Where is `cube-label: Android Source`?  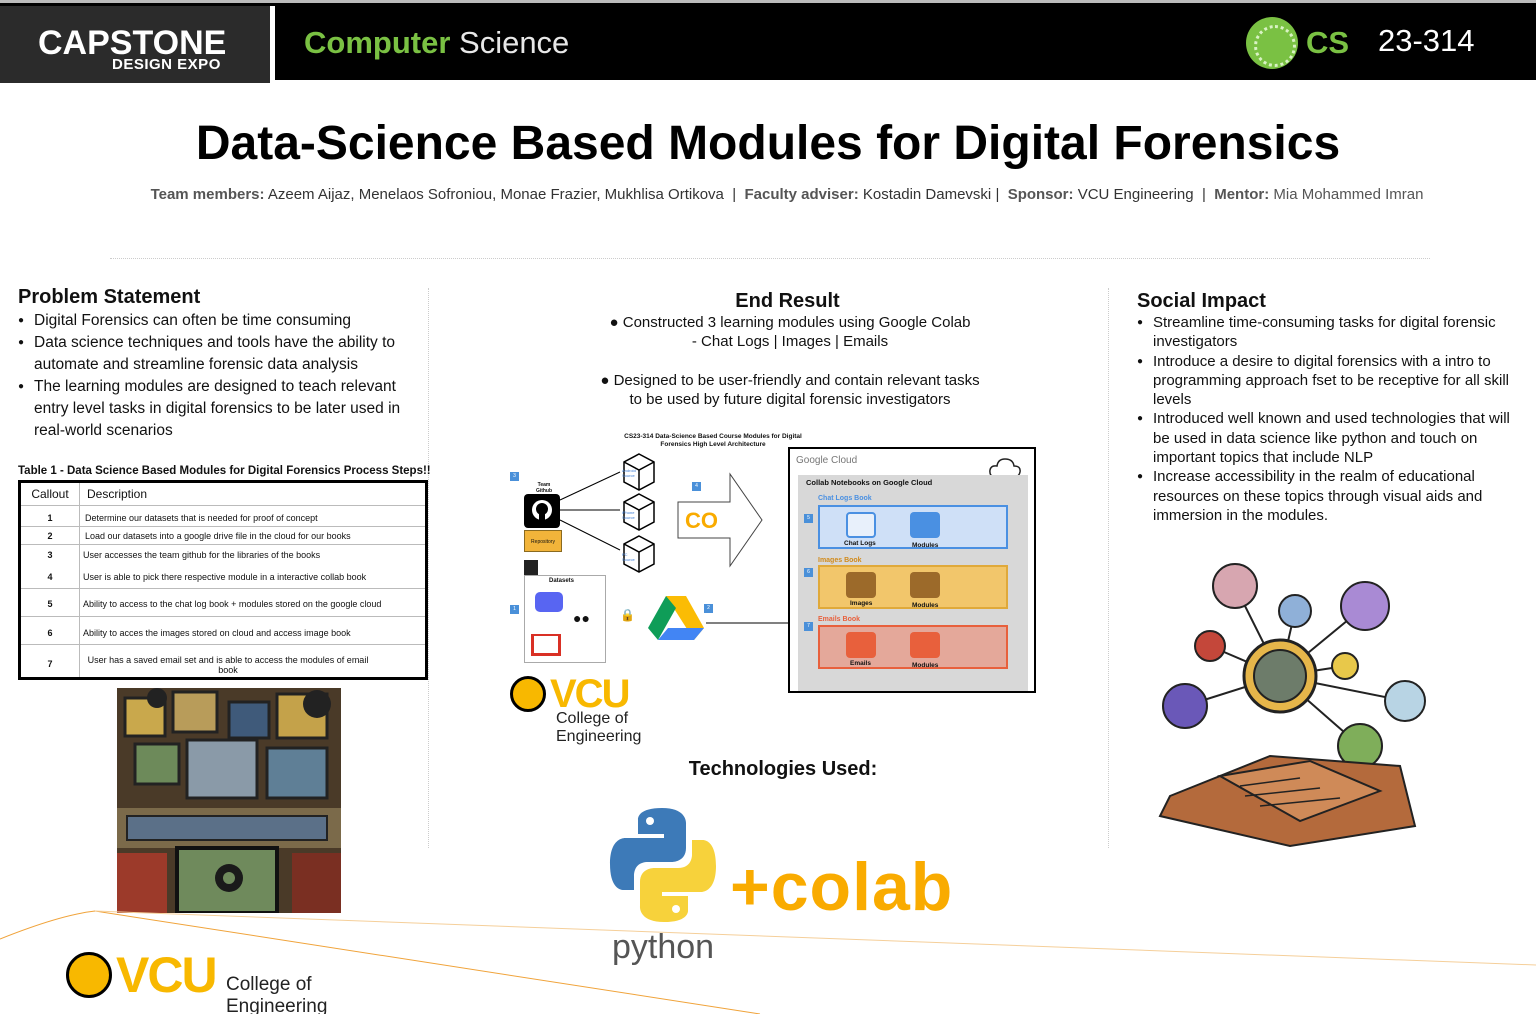 cube-label: Android Source is located at coordinates (629, 473).